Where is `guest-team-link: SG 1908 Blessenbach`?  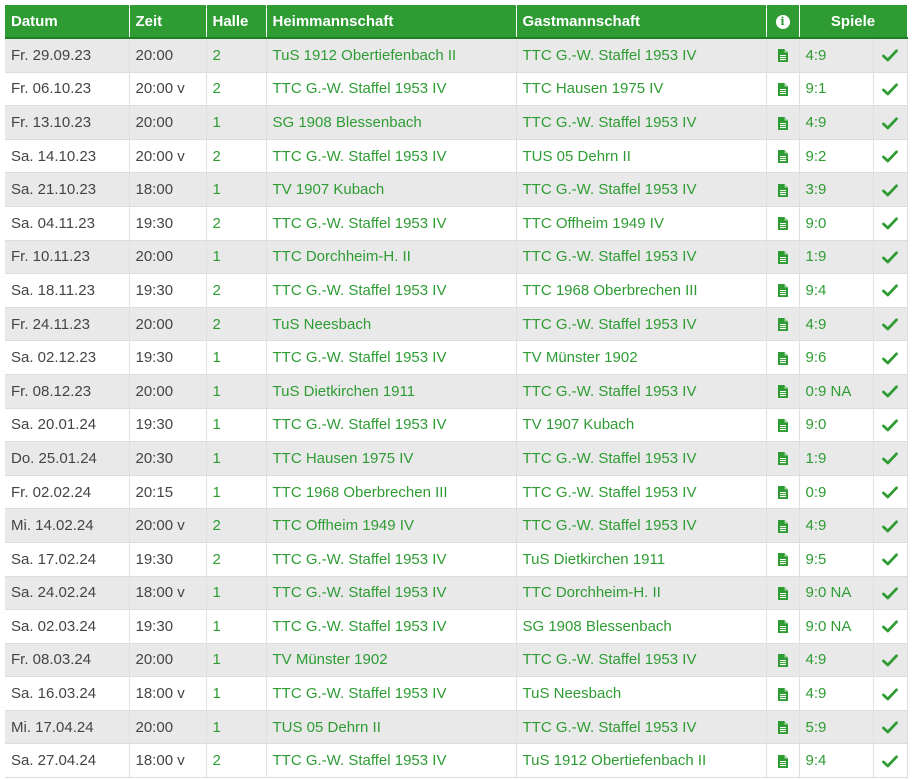
guest-team-link: SG 1908 Blessenbach is located at coordinates (597, 626).